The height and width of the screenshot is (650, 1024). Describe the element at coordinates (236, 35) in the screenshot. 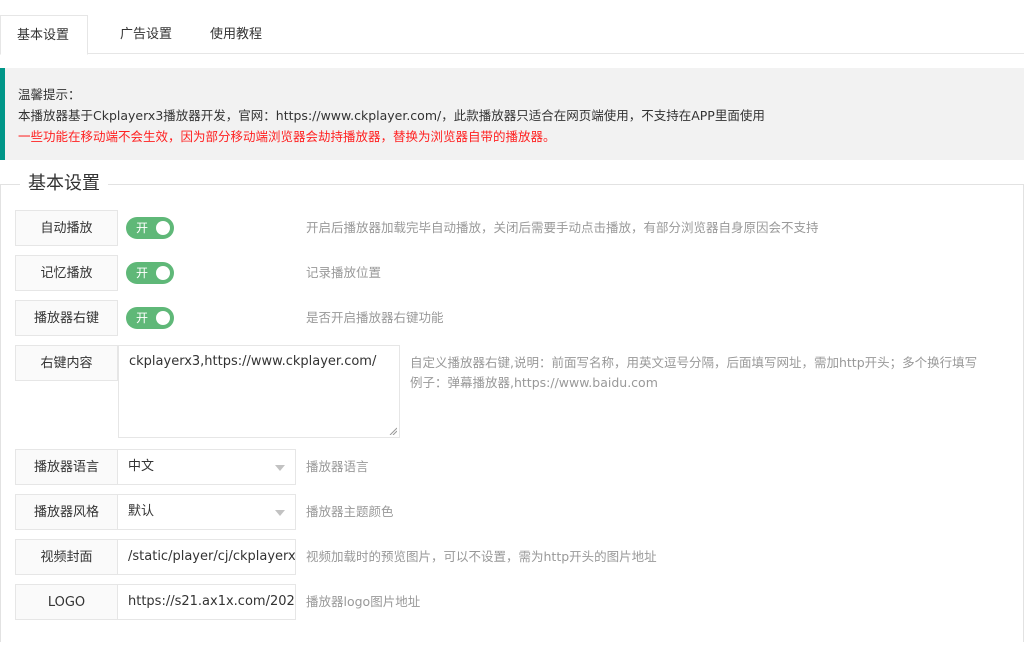

I see `tab-tutorial: 使用教程` at that location.